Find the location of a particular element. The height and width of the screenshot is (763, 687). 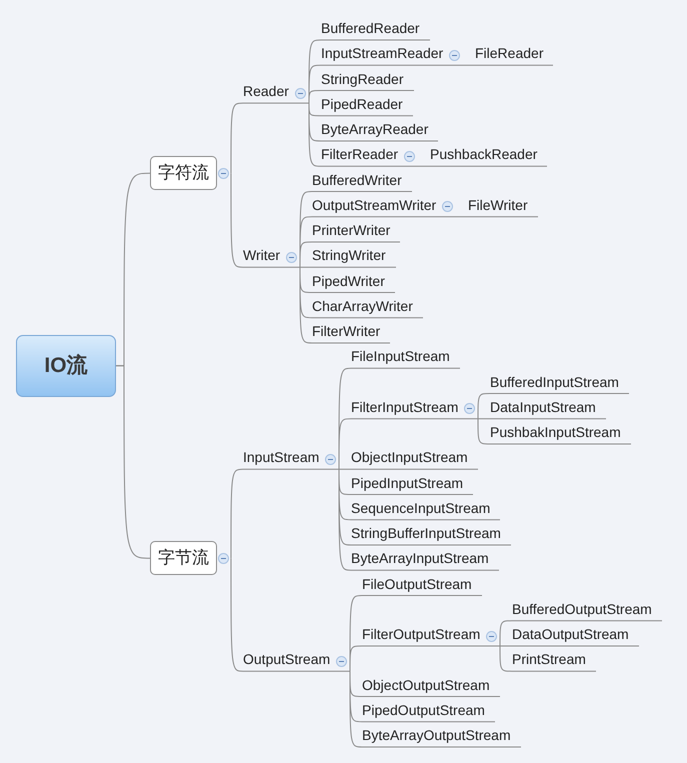

topic-label: PrinterWriter is located at coordinates (351, 230).